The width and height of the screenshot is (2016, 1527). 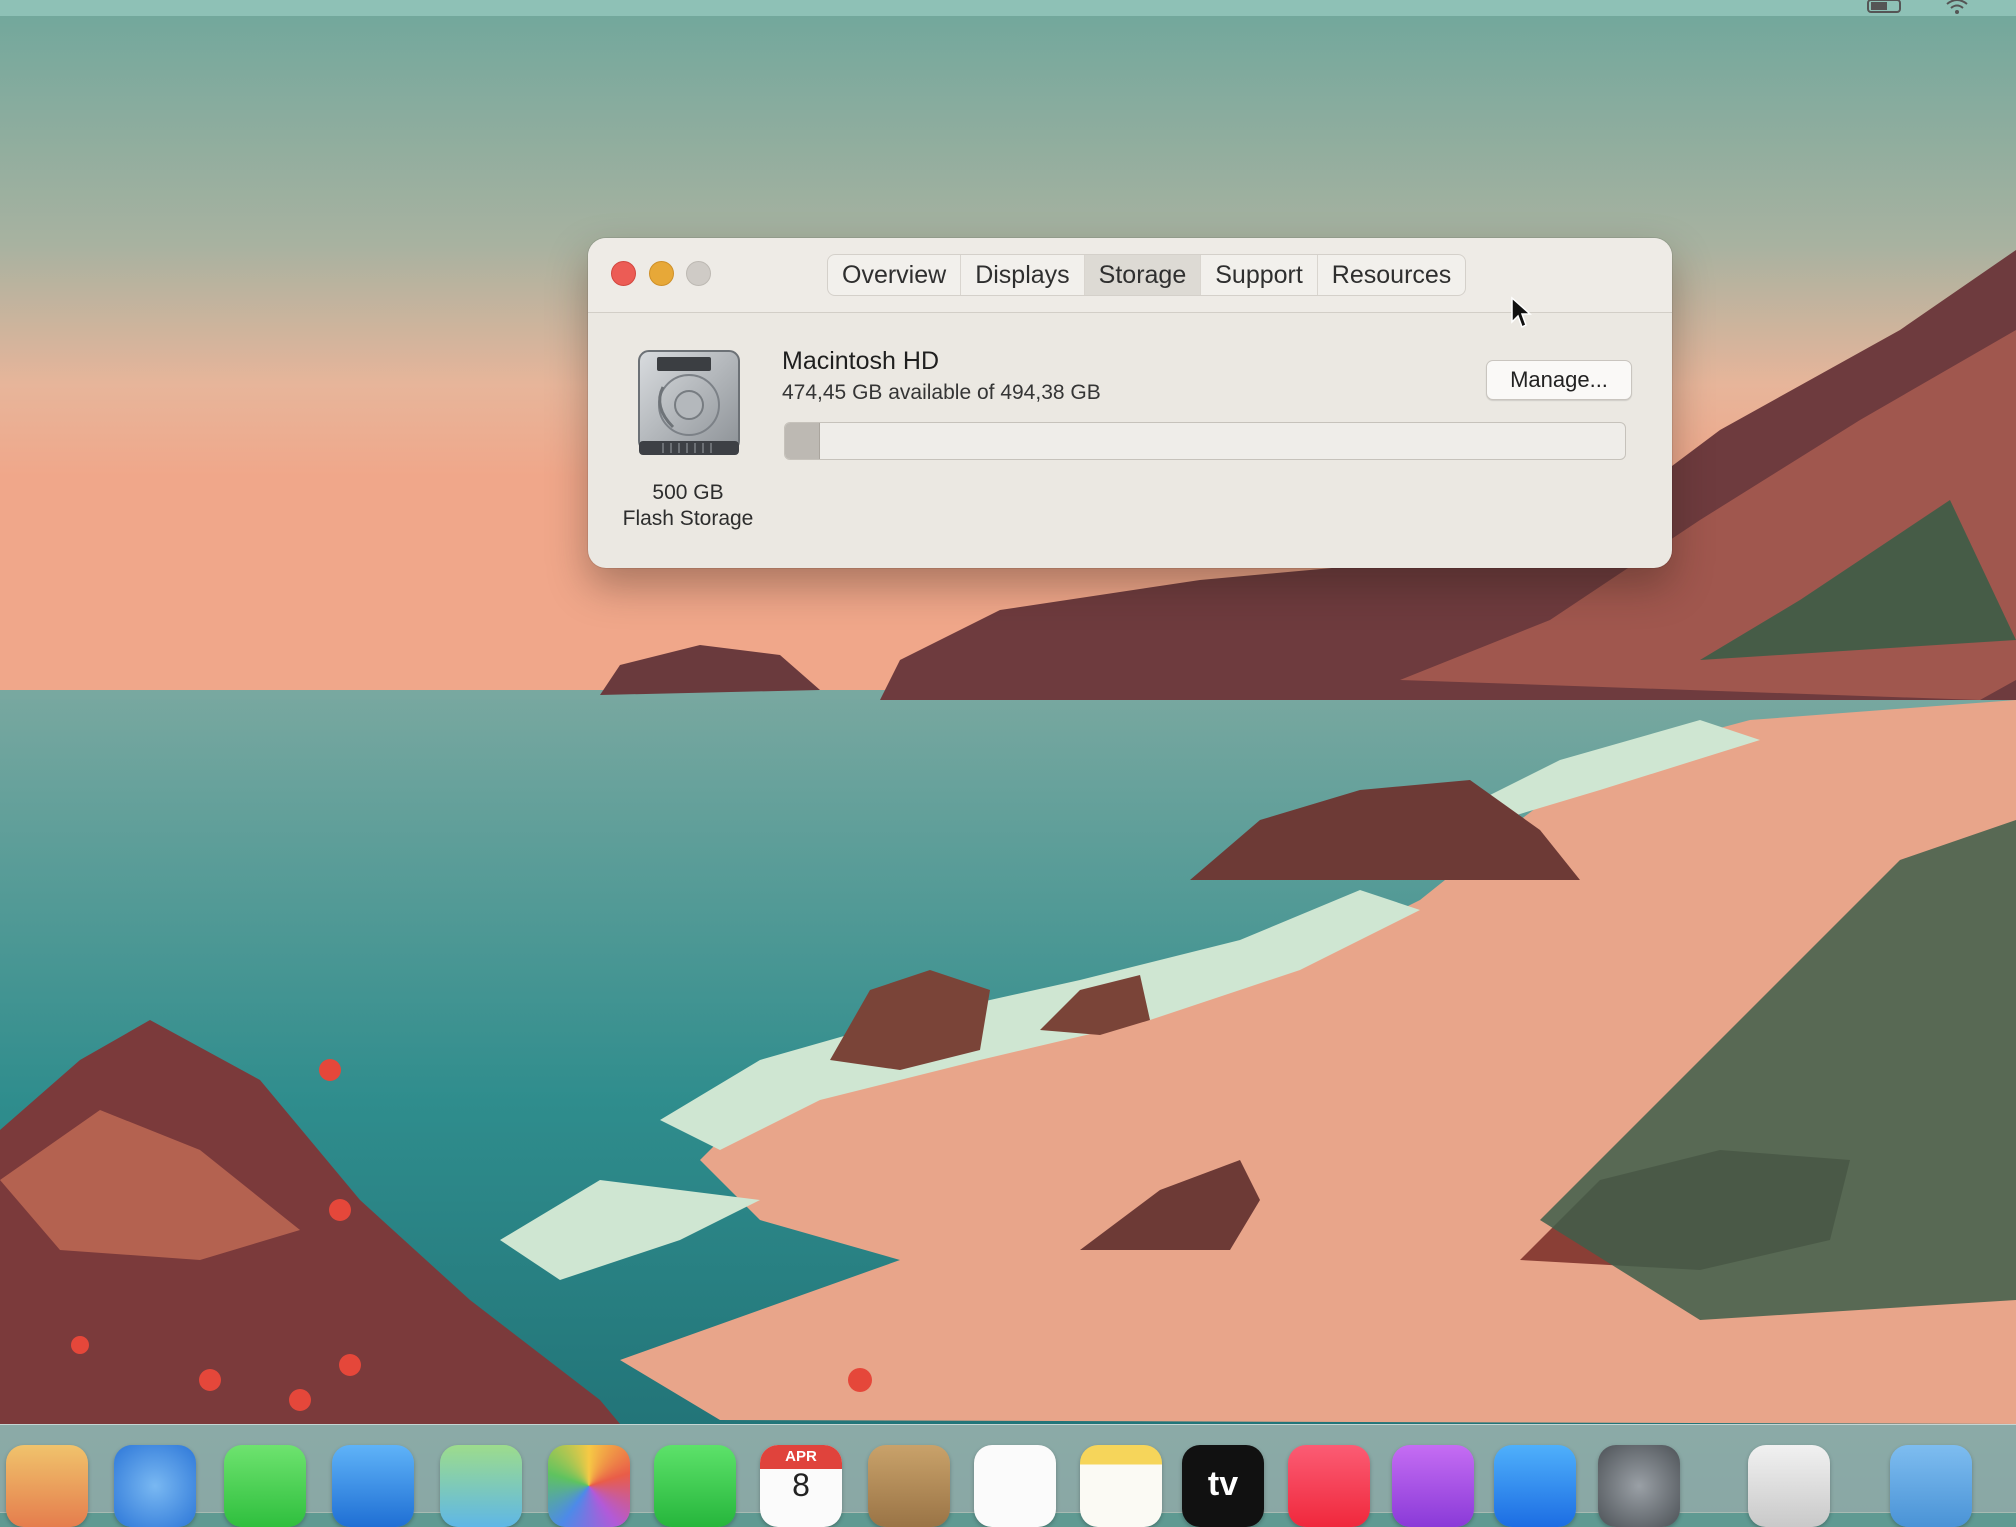 What do you see at coordinates (801, 1457) in the screenshot?
I see `calendar-month: APR` at bounding box center [801, 1457].